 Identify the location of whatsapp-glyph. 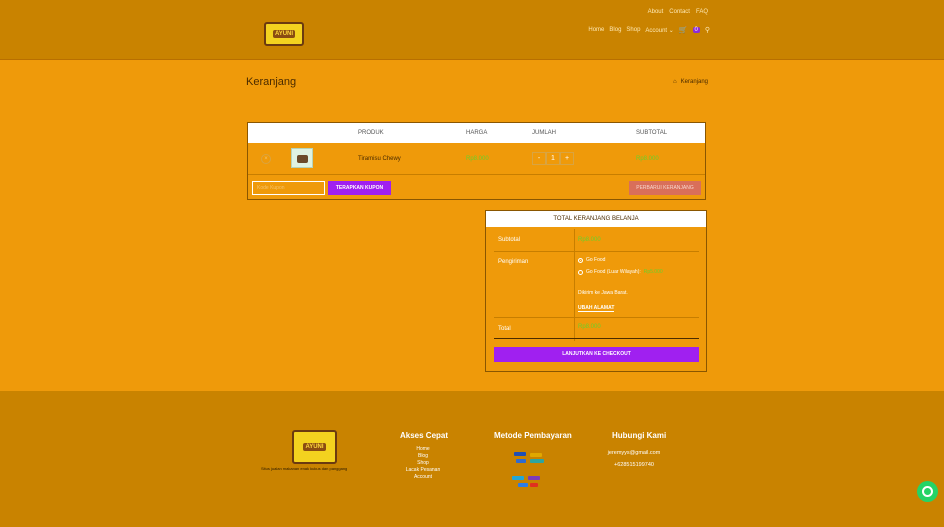
(927, 491).